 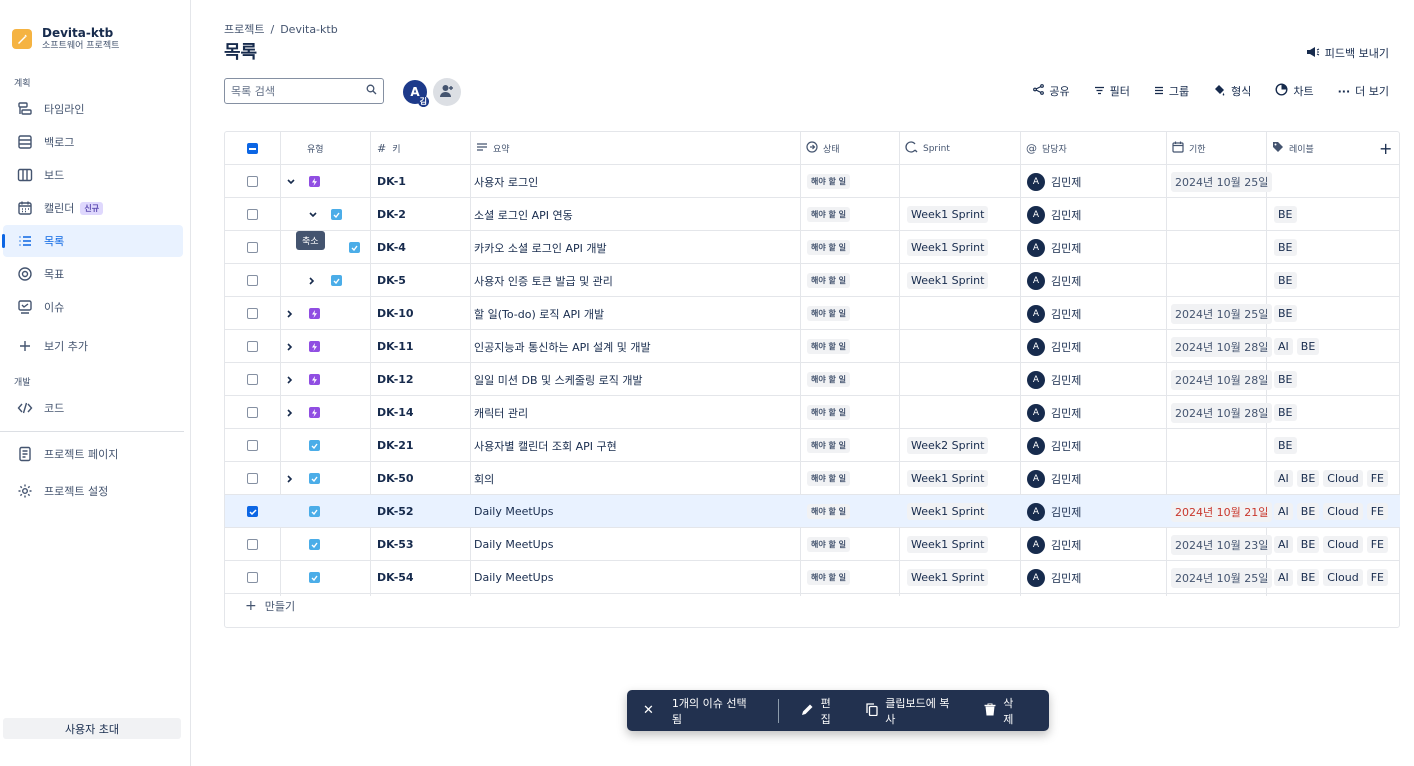 I want to click on sidebar-item-code: 코드, so click(x=93, y=408).